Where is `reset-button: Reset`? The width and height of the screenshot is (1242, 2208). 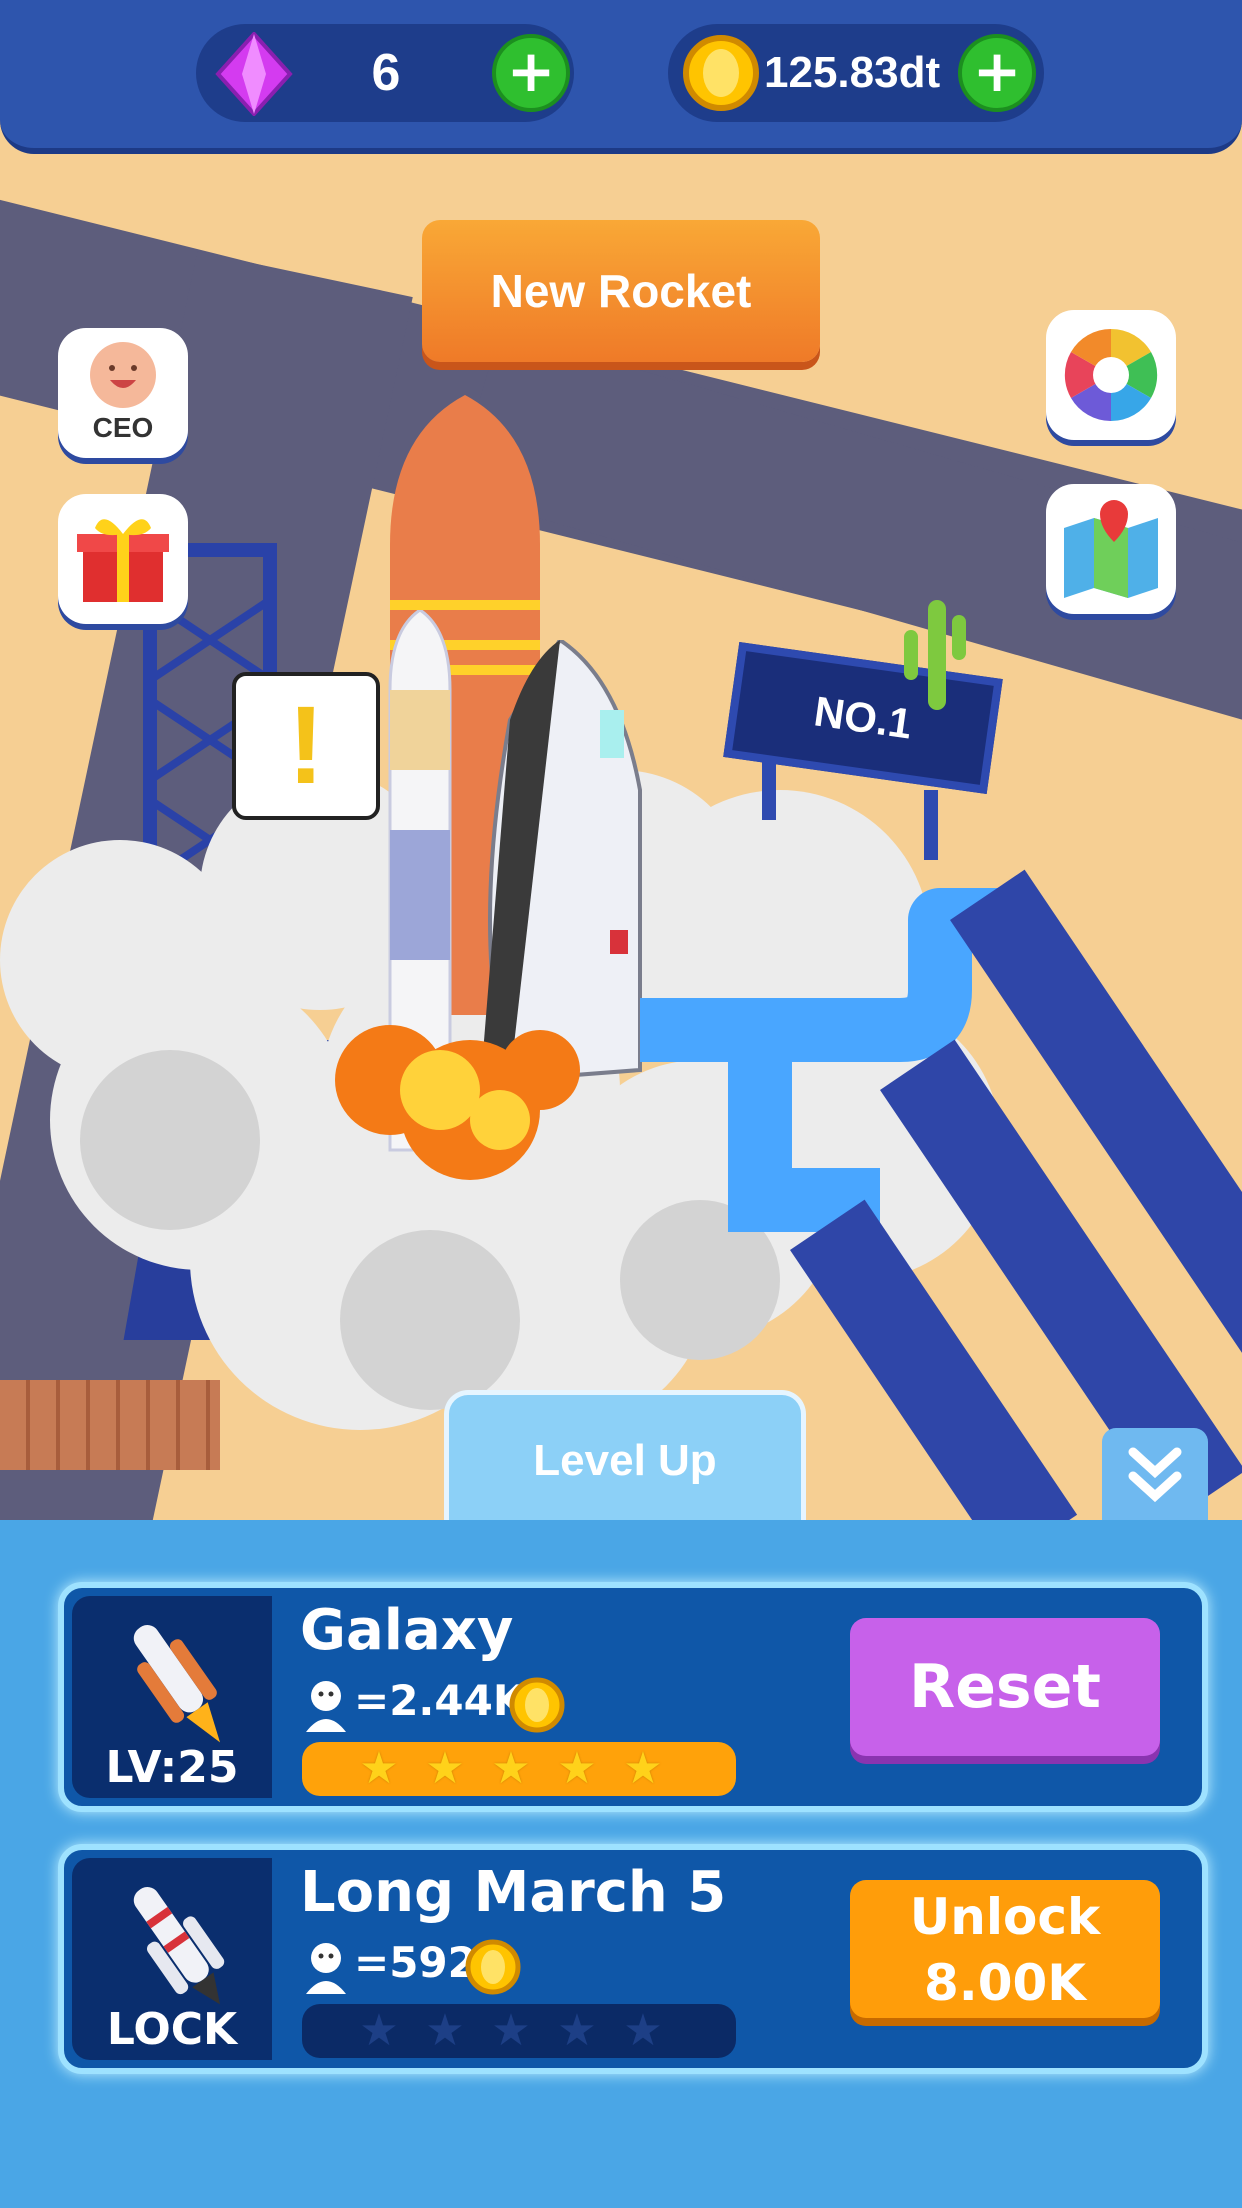 reset-button: Reset is located at coordinates (1005, 1687).